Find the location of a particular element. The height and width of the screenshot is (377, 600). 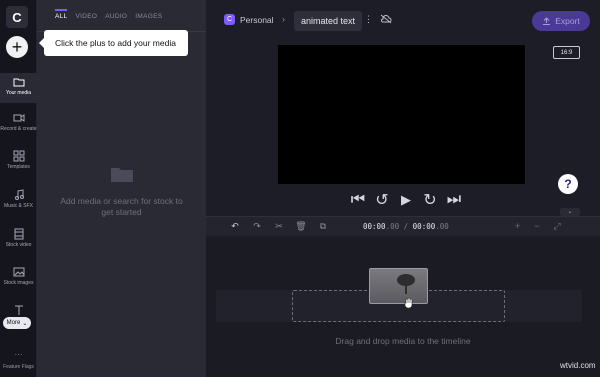

image-icon is located at coordinates (18, 272).